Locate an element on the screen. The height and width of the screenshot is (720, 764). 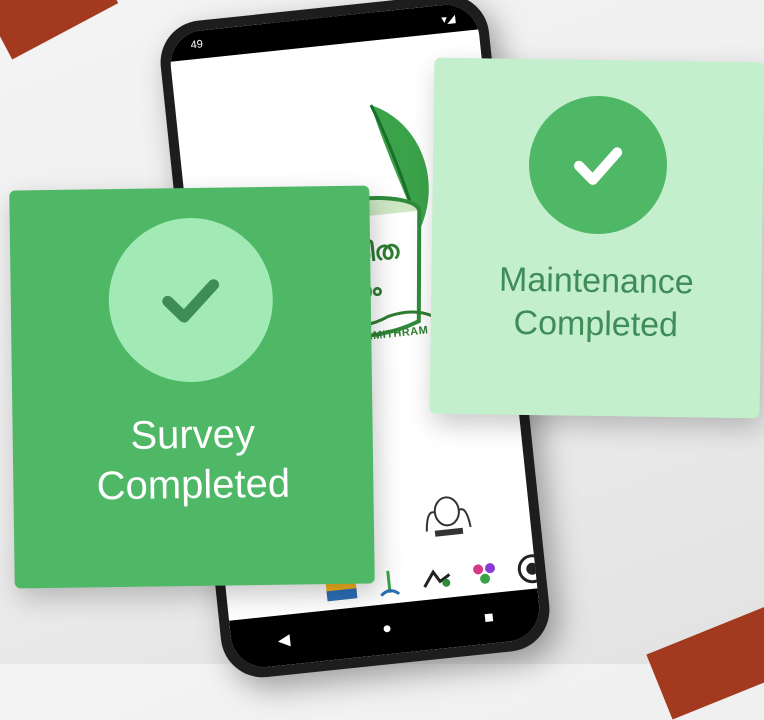
nav-back-button: ◀ is located at coordinates (284, 640).